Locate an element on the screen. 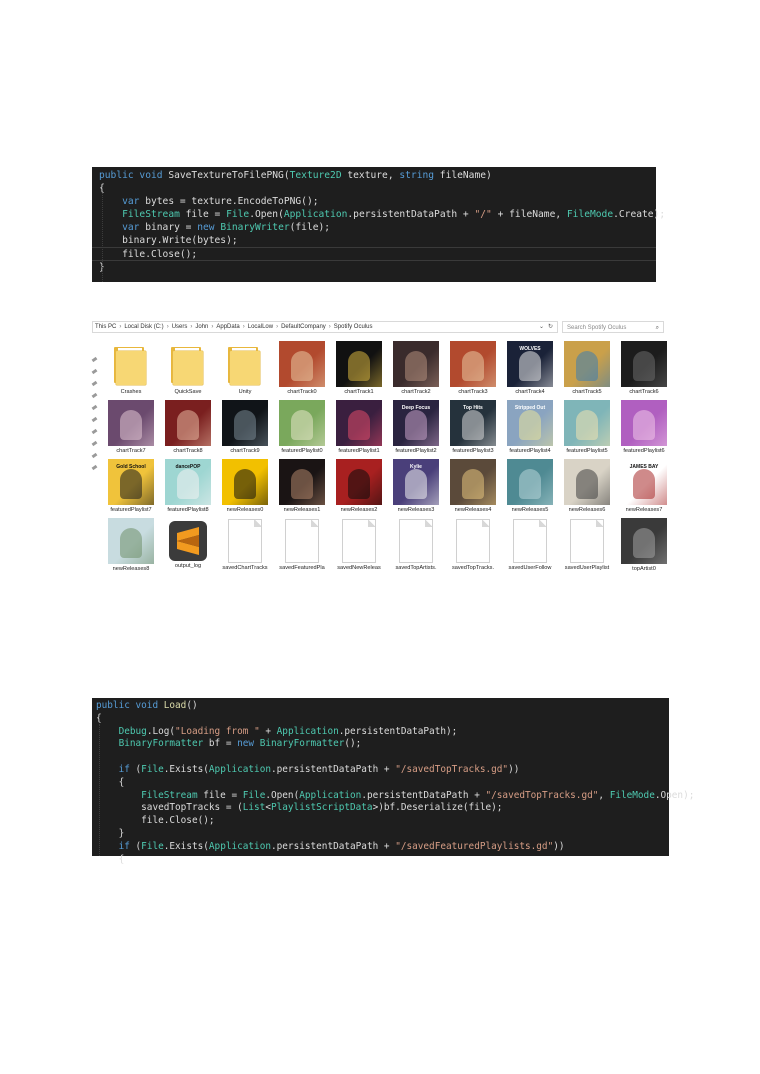  file-item: newReleases0 is located at coordinates (245, 486).